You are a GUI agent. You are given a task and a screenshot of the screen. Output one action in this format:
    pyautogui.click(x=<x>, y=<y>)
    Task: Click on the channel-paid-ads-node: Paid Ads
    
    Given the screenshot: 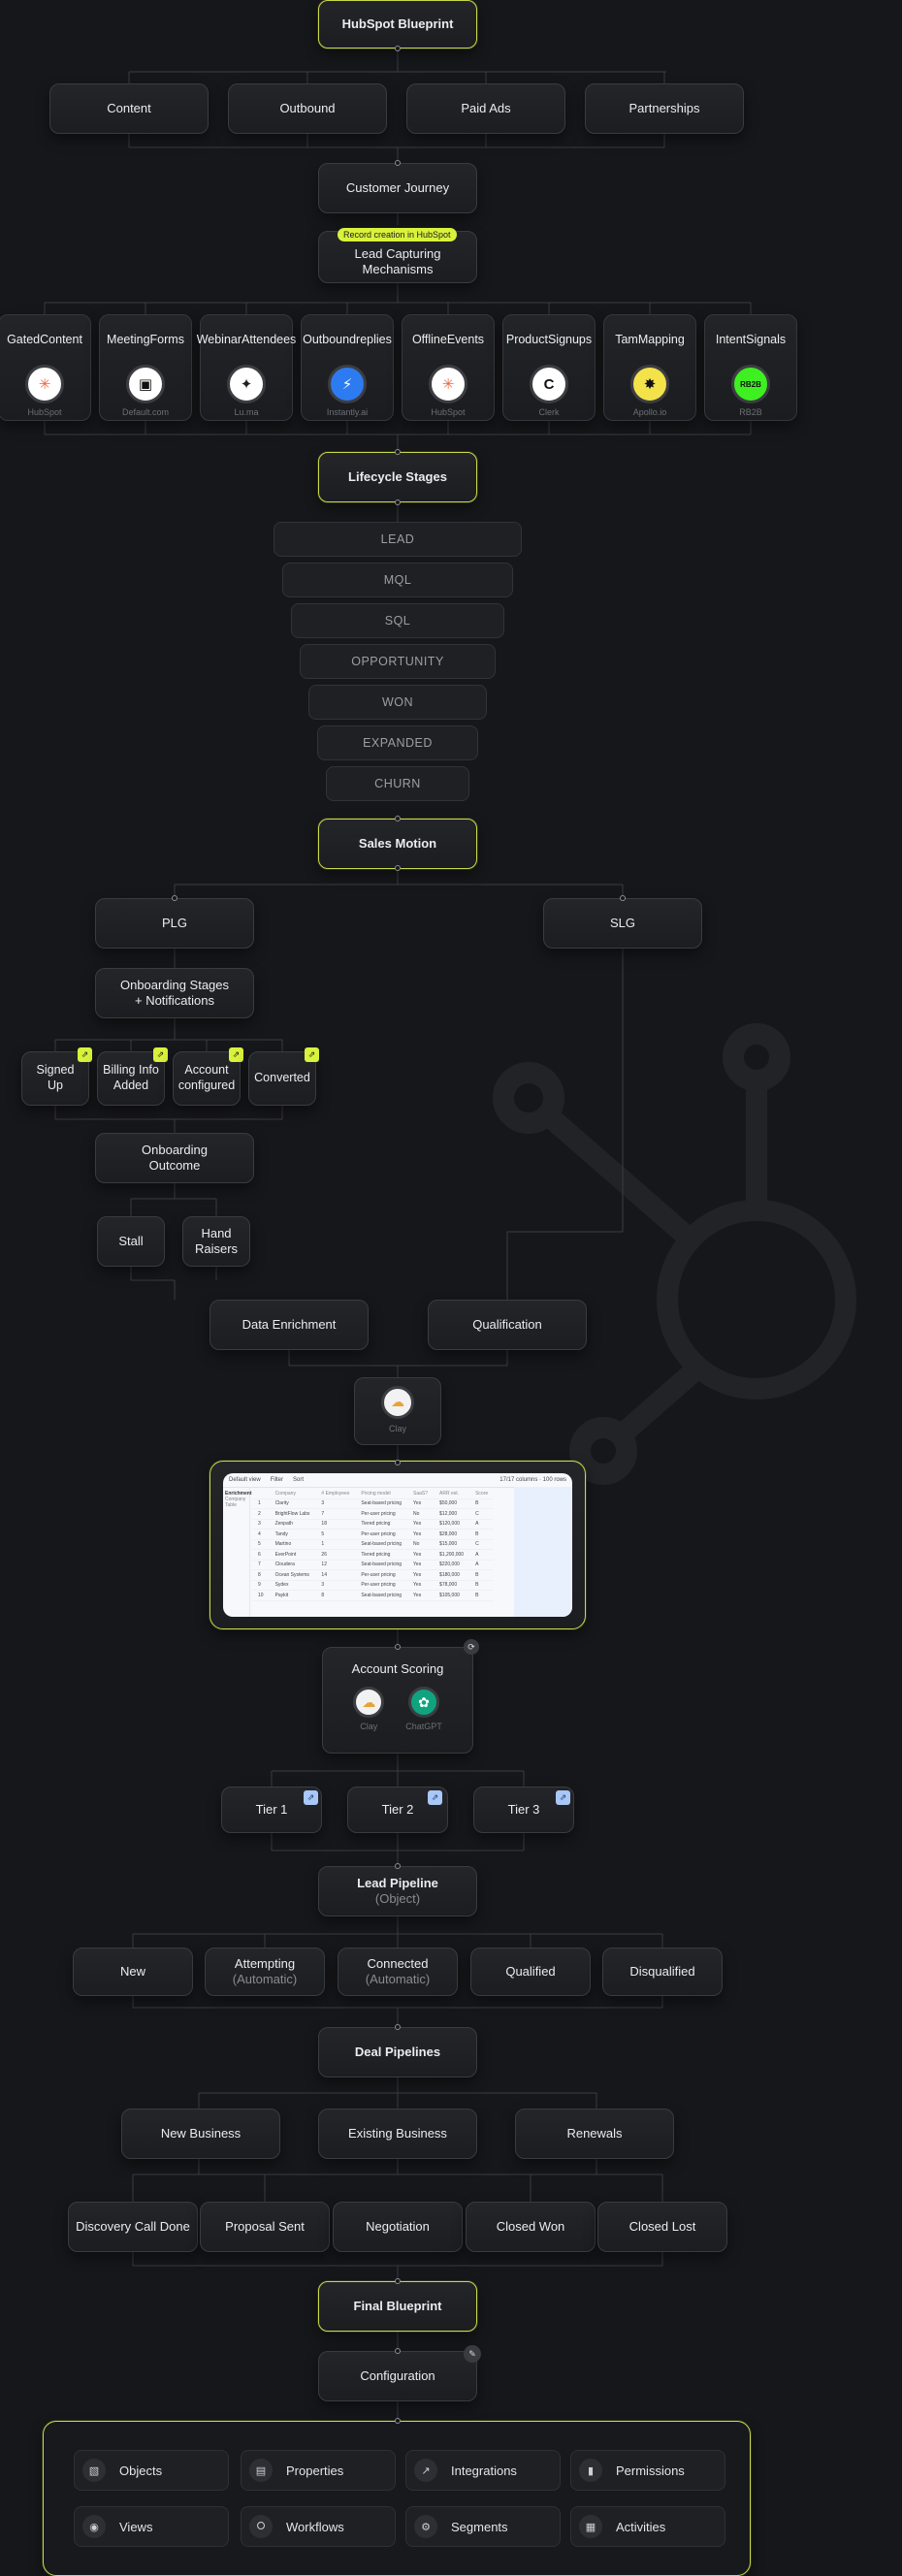 What is the action you would take?
    pyautogui.click(x=485, y=108)
    